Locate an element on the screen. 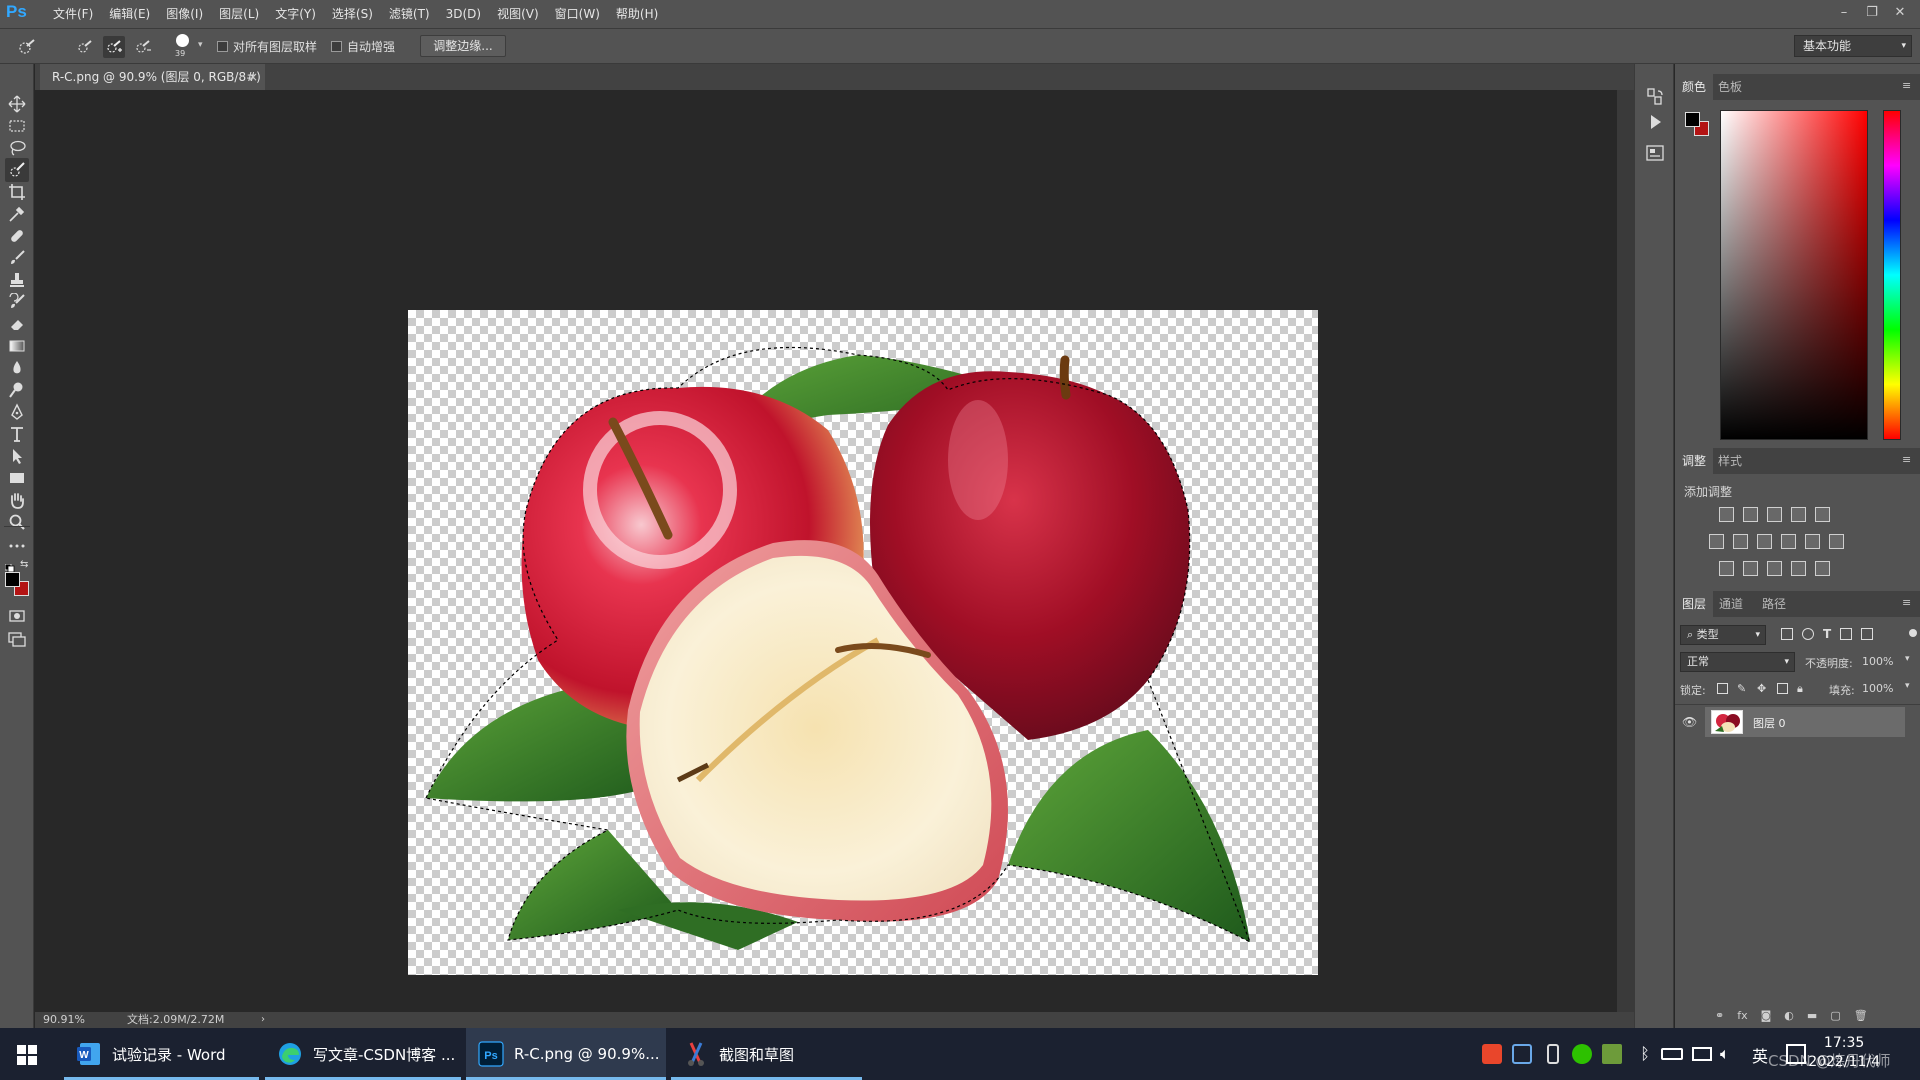 The width and height of the screenshot is (1920, 1080). black-white-icon is located at coordinates (1764, 541).